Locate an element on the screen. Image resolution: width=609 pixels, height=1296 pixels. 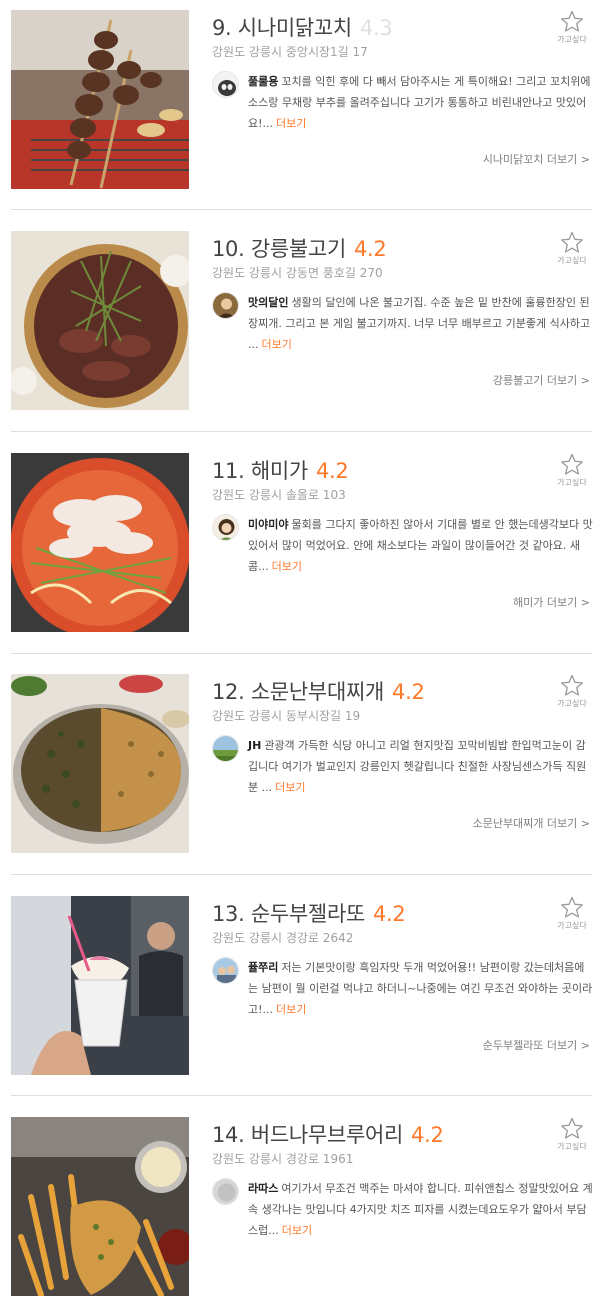
fish-and-chips-photo-icon is located at coordinates (100, 1206).